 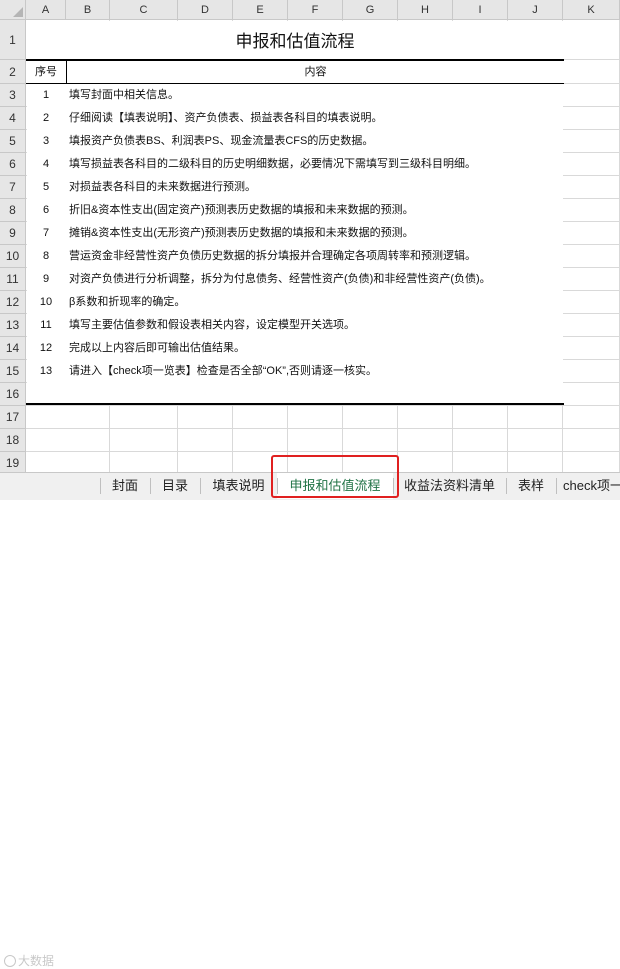 I want to click on item-text: β系数和折现率的确定。, so click(x=316, y=302).